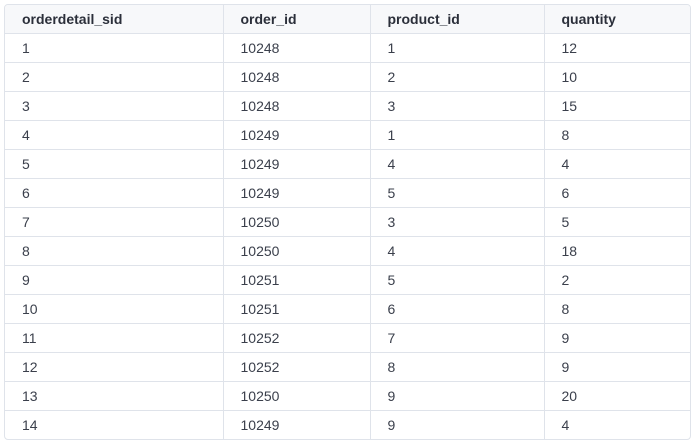 The image size is (696, 446). I want to click on product-id-cell: 7, so click(457, 338).